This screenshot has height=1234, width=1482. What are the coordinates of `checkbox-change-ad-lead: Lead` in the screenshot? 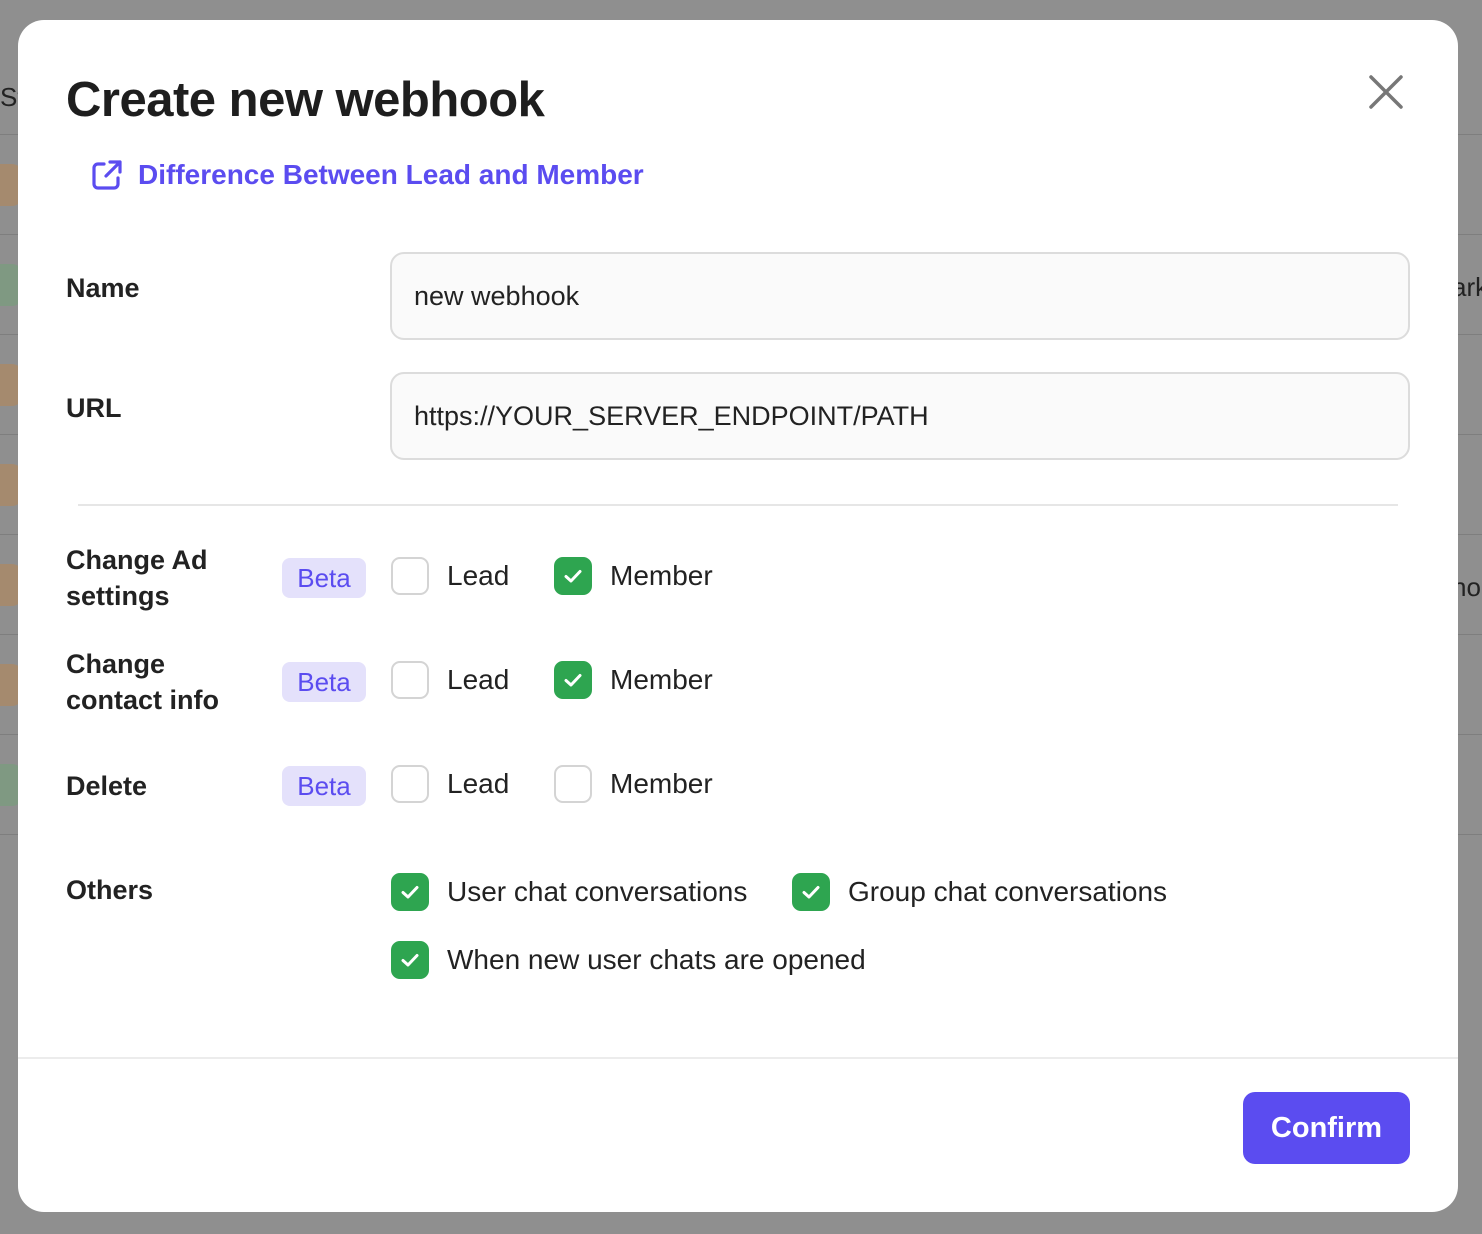 It's located at (450, 576).